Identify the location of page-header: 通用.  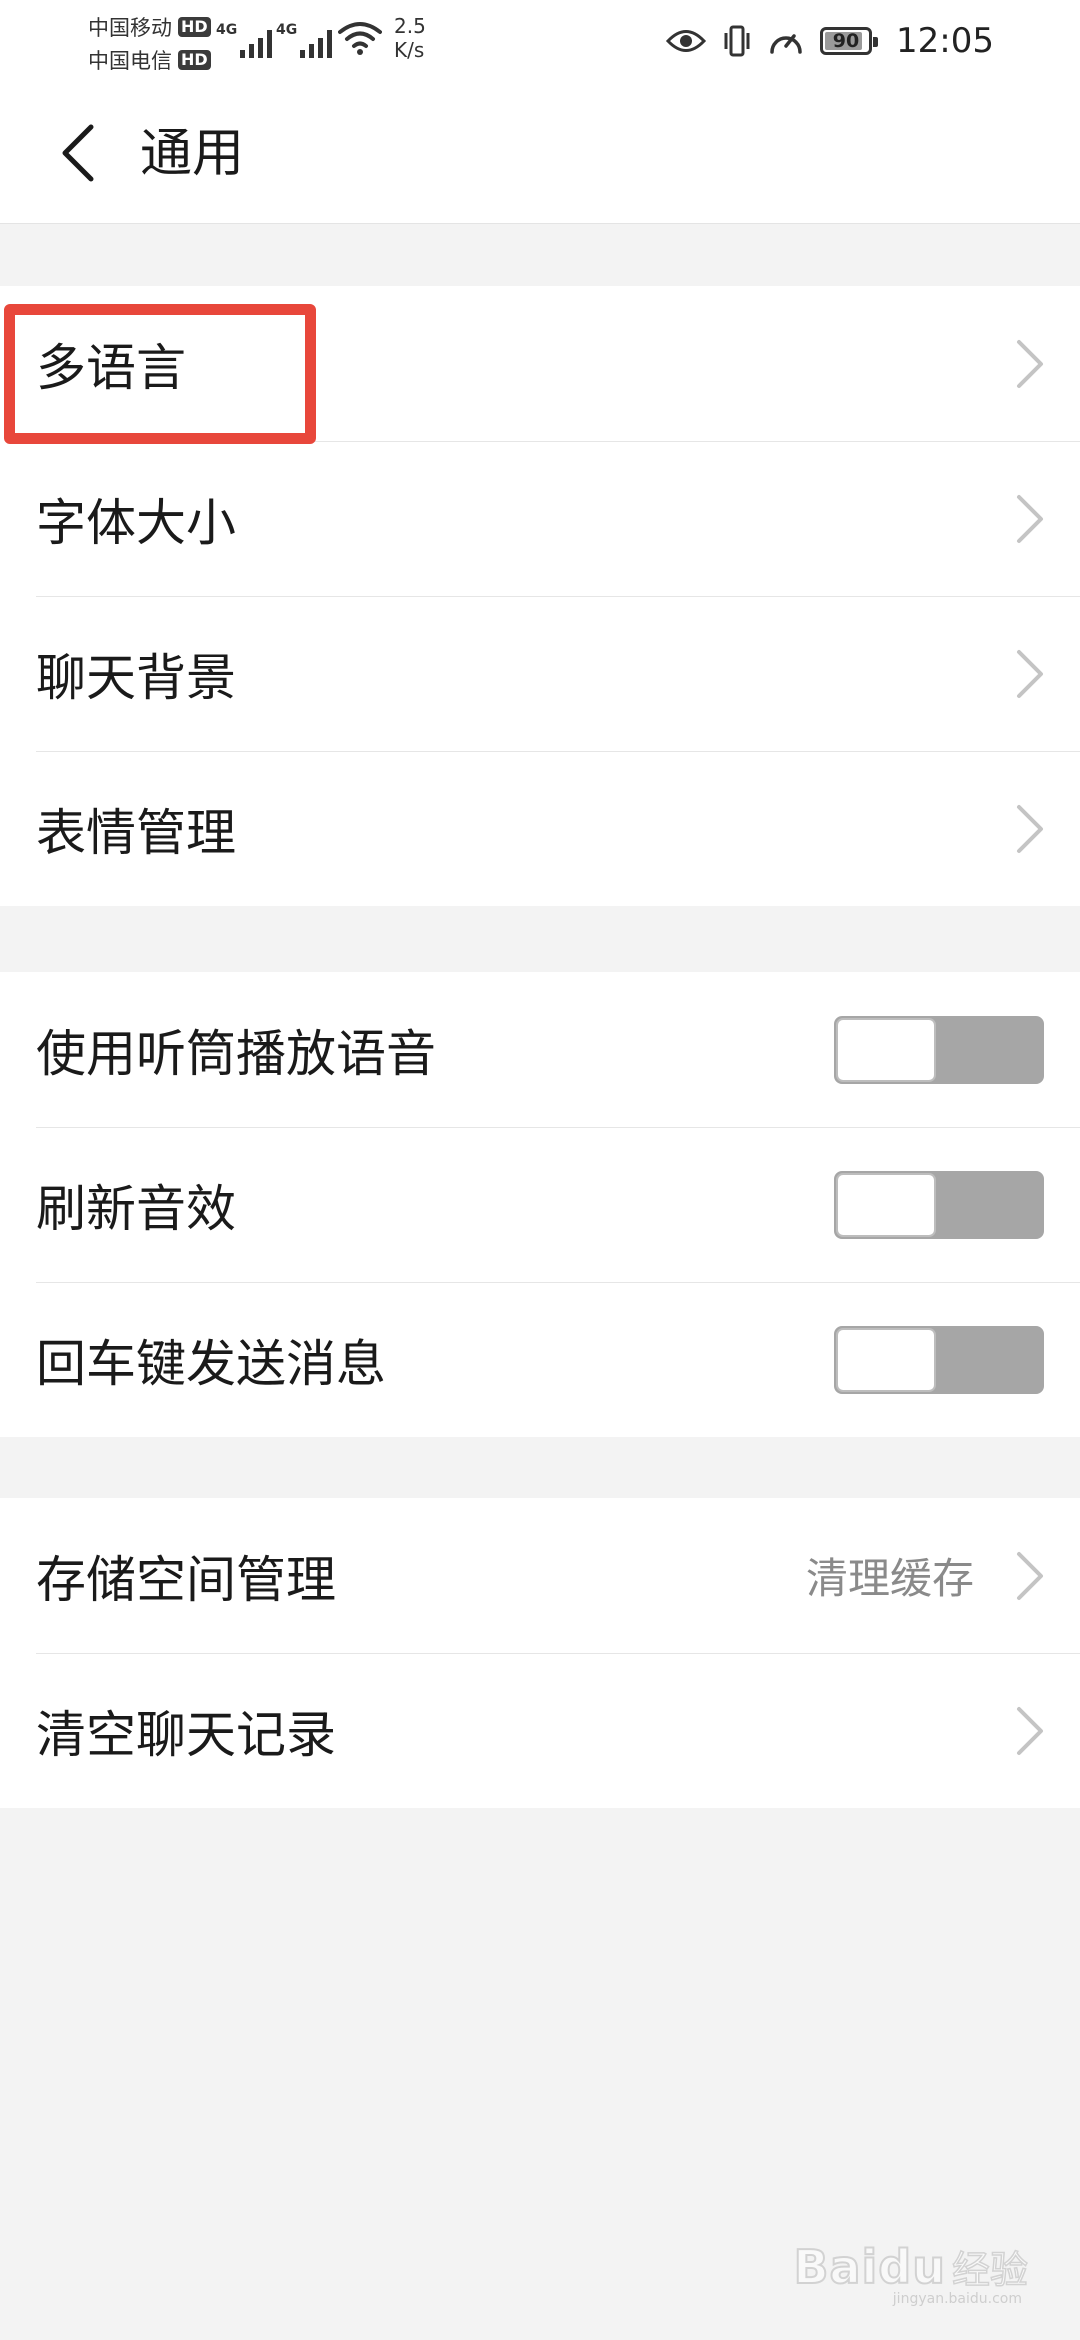
(540, 153).